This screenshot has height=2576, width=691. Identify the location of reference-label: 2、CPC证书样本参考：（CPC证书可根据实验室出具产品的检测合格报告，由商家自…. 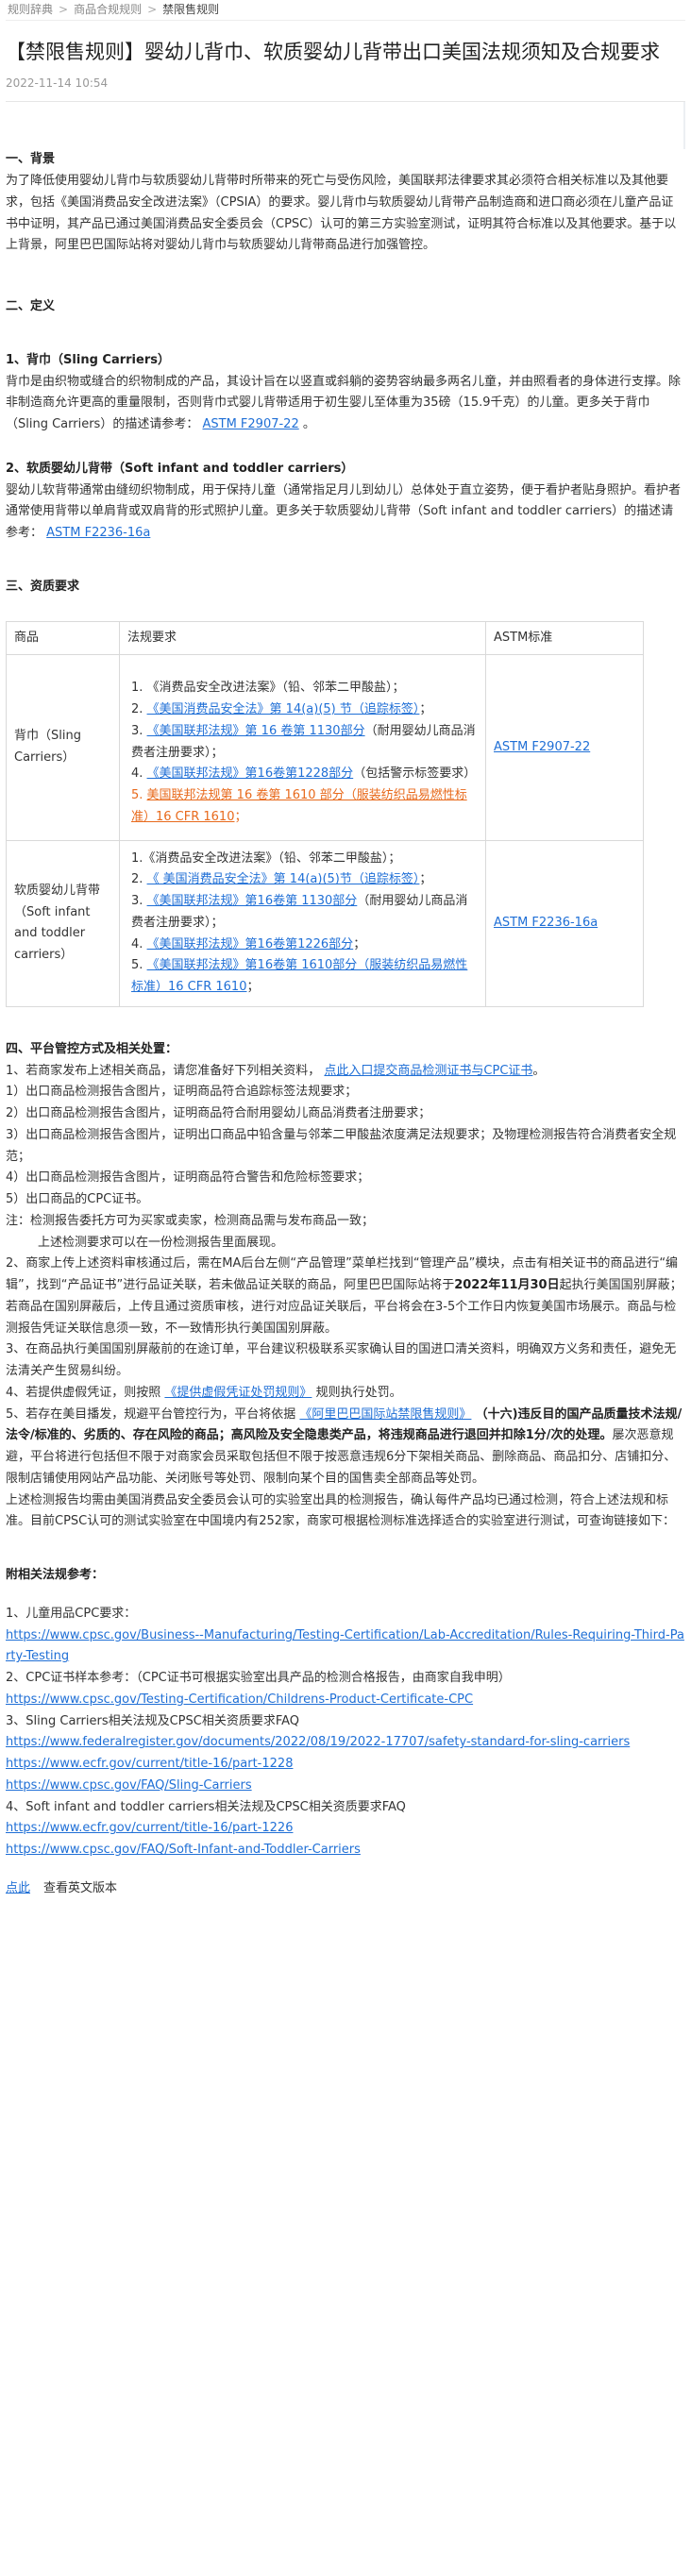
(258, 1678).